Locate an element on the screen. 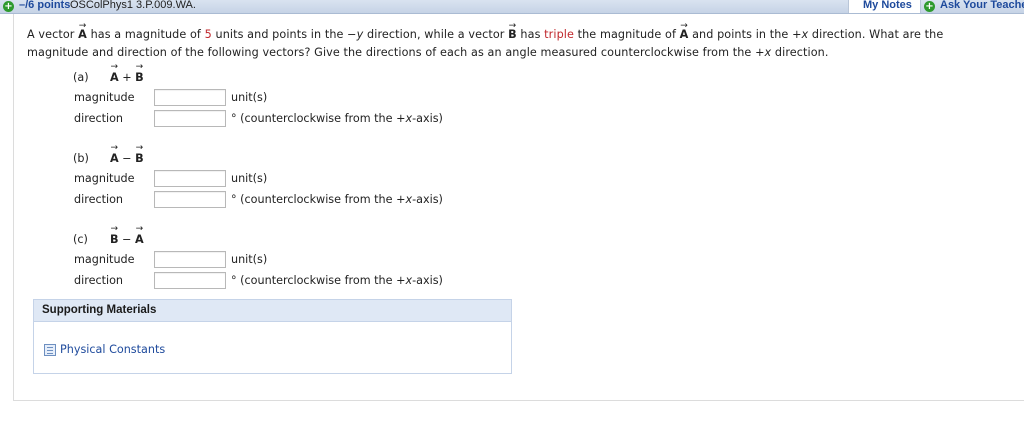 This screenshot has height=427, width=1024. part-b-magnitude-label: magnitude is located at coordinates (104, 178).